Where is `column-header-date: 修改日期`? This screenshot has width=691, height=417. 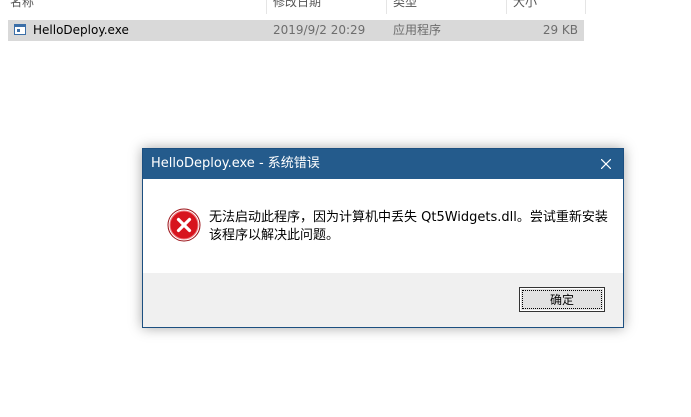 column-header-date: 修改日期 is located at coordinates (297, 6).